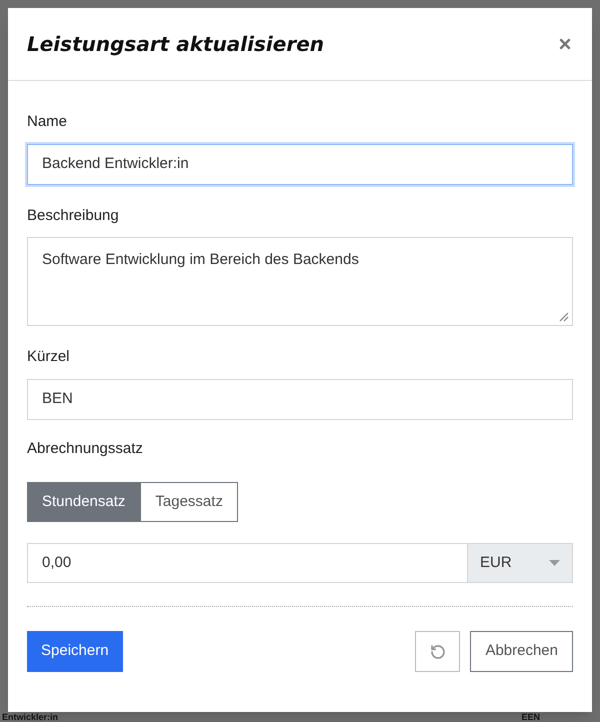 This screenshot has height=722, width=600. Describe the element at coordinates (75, 651) in the screenshot. I see `save-button: Speichern` at that location.